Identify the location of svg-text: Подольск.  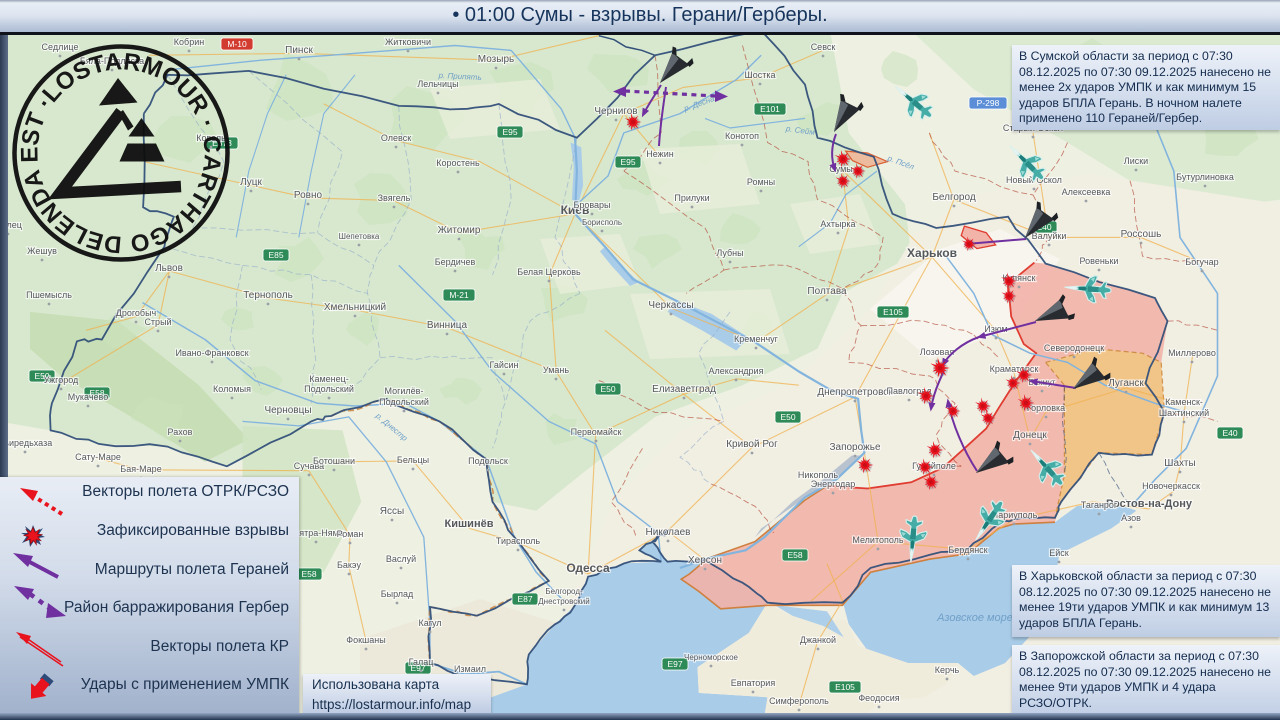
(488, 461).